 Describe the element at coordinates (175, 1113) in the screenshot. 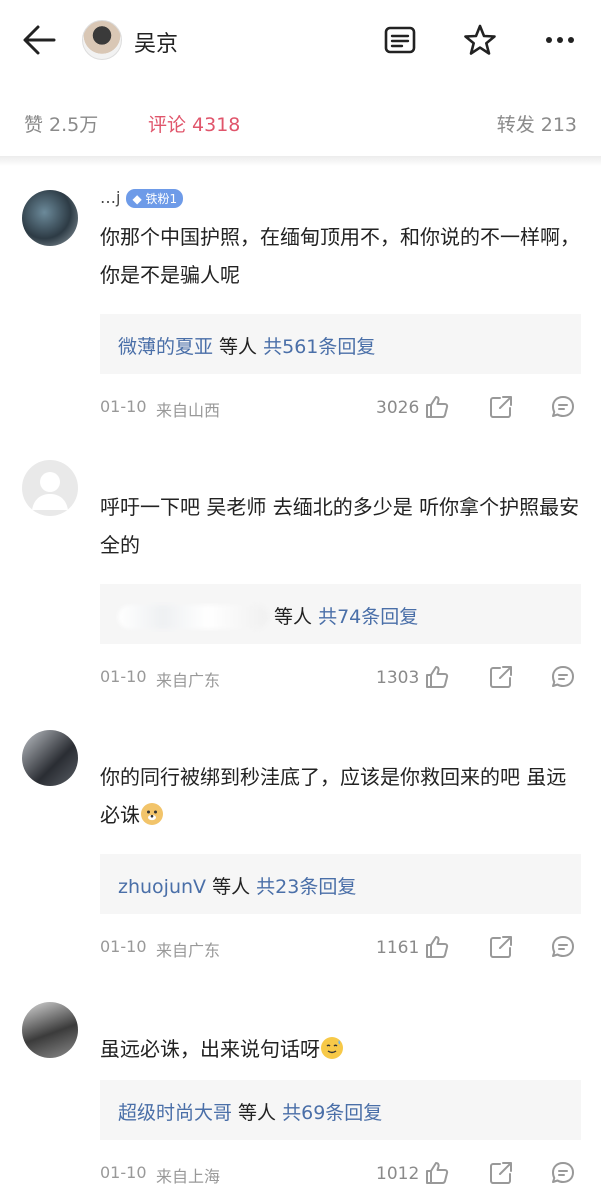

I see `reply-users: 超级时尚大哥` at that location.